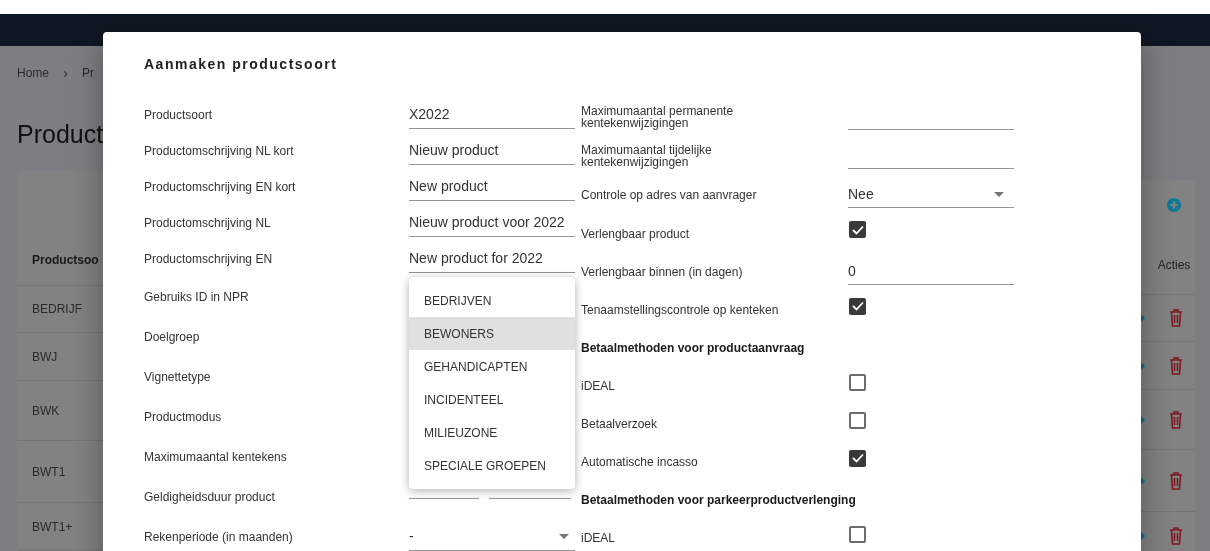  I want to click on field-label: Gebruiks ID in NPR, so click(197, 297).